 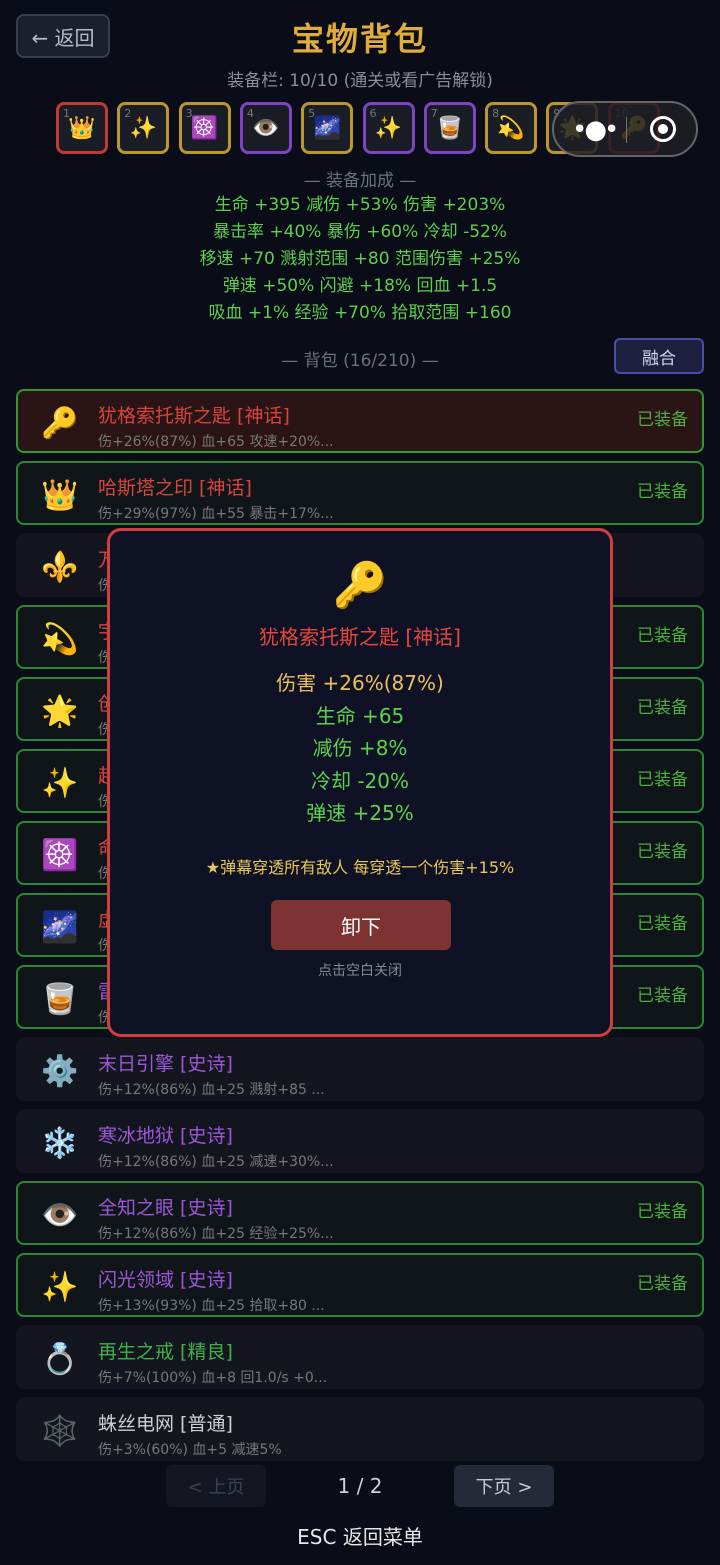 I want to click on equip-slot: 8 💫, so click(x=511, y=128).